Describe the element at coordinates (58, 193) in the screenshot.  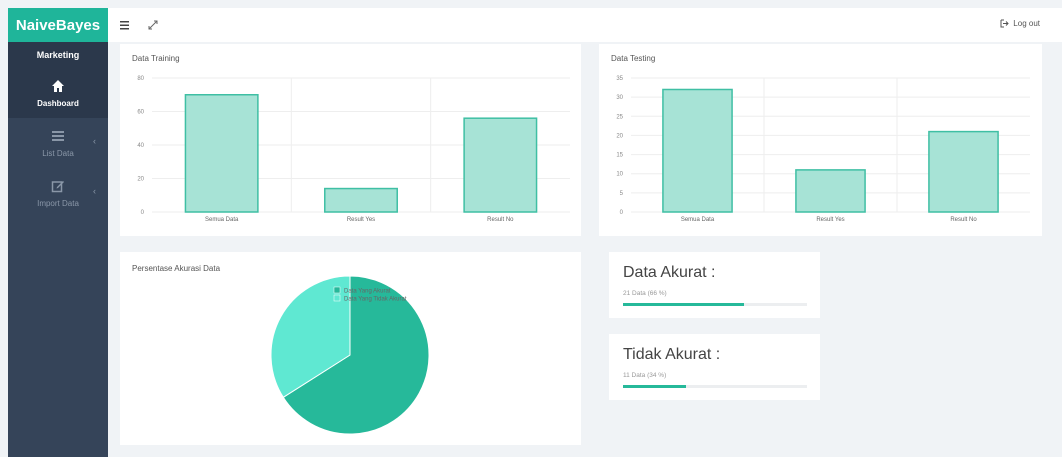
I see `sidebar-item-import-data: Import Data ‹` at that location.